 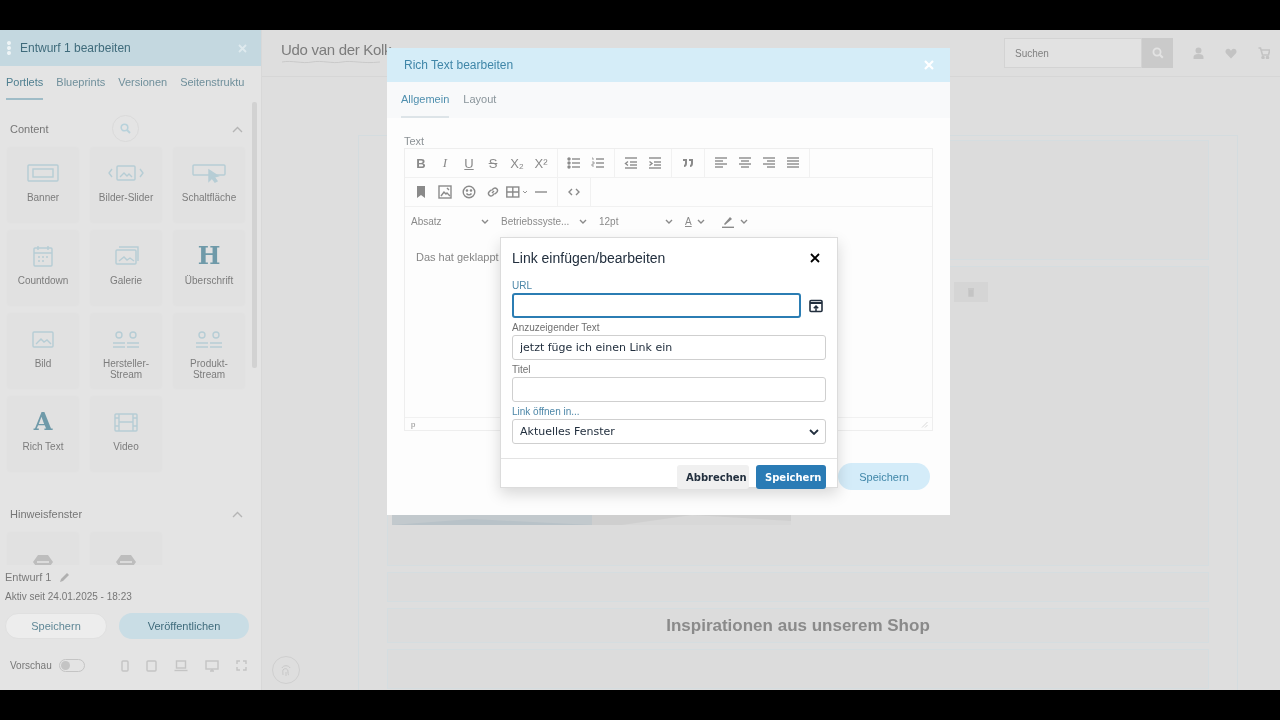 What do you see at coordinates (46, 514) in the screenshot?
I see `section-title: Hinweisfenster` at bounding box center [46, 514].